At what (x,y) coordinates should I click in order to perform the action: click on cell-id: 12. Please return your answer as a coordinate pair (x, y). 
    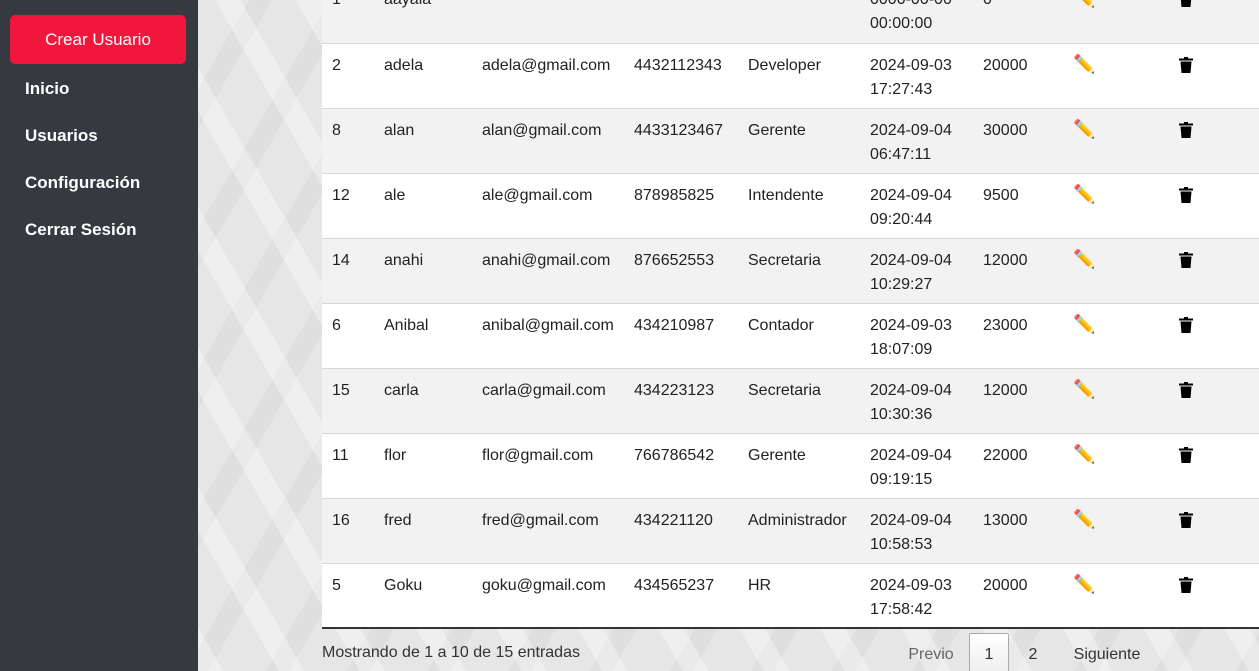
    Looking at the image, I should click on (341, 195).